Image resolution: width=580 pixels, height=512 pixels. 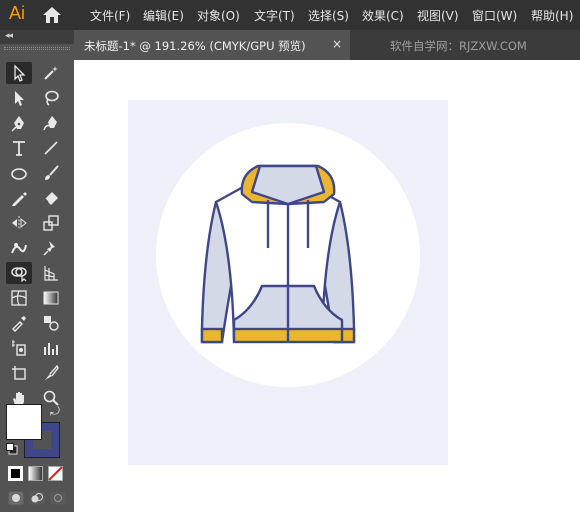 I want to click on blend-icon, so click(x=51, y=323).